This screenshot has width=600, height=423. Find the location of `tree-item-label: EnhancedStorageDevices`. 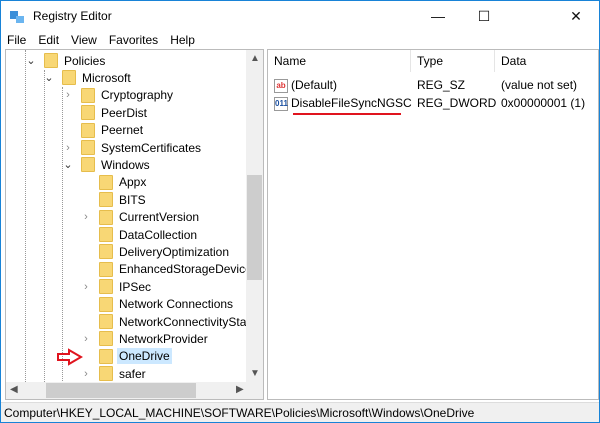

tree-item-label: EnhancedStorageDevices is located at coordinates (188, 269).